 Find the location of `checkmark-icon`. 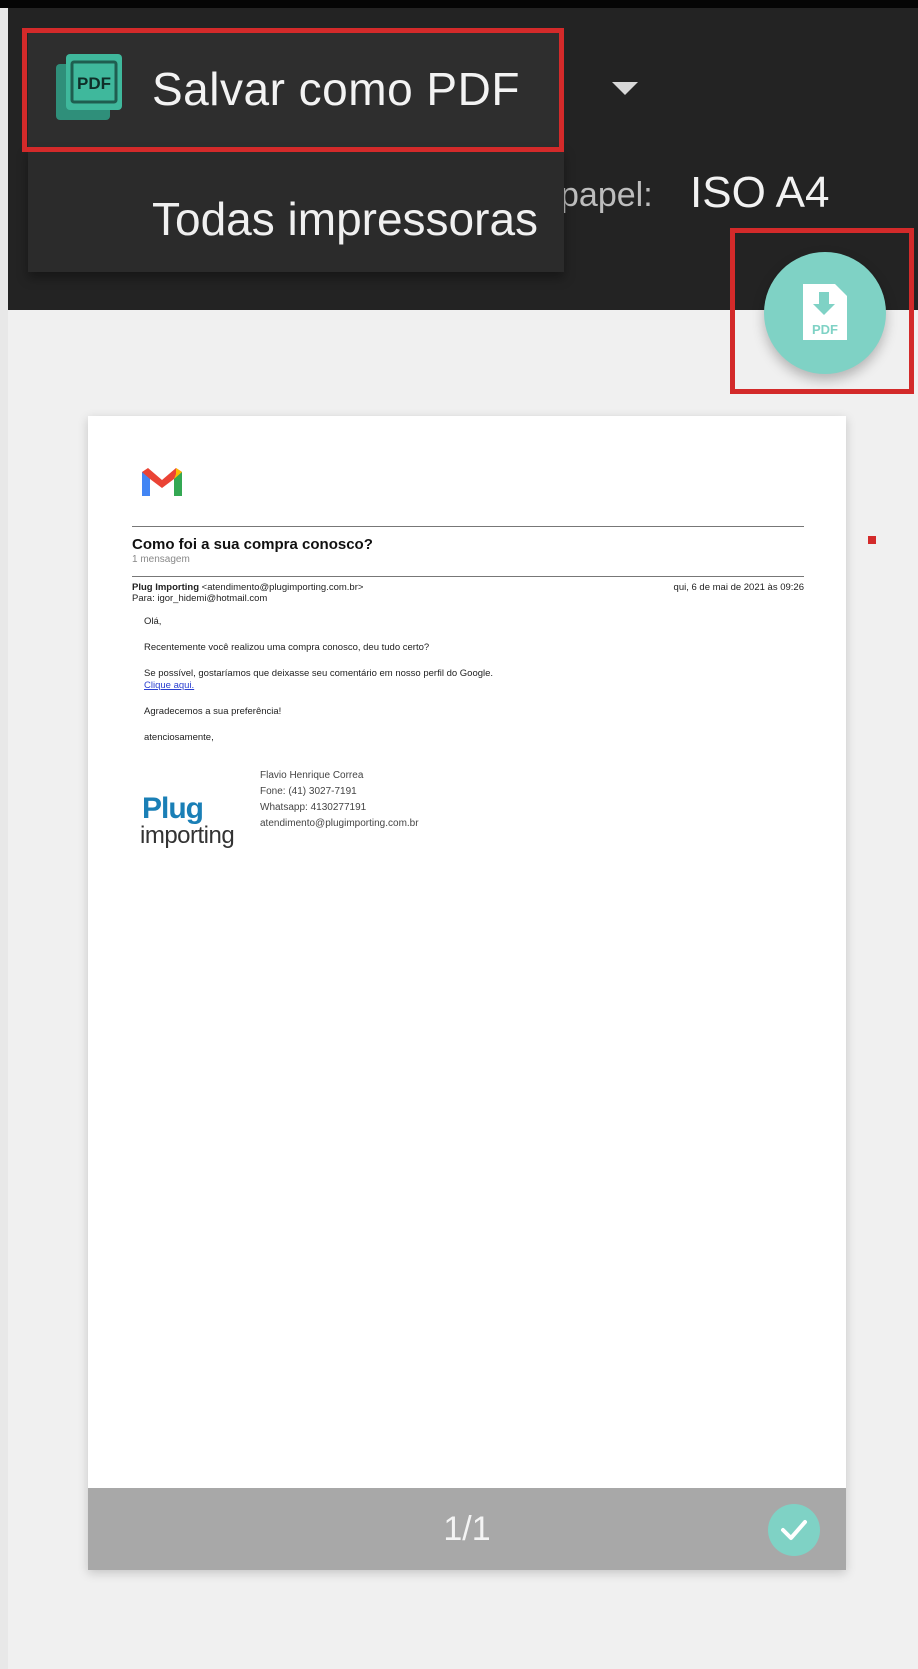

checkmark-icon is located at coordinates (794, 1530).